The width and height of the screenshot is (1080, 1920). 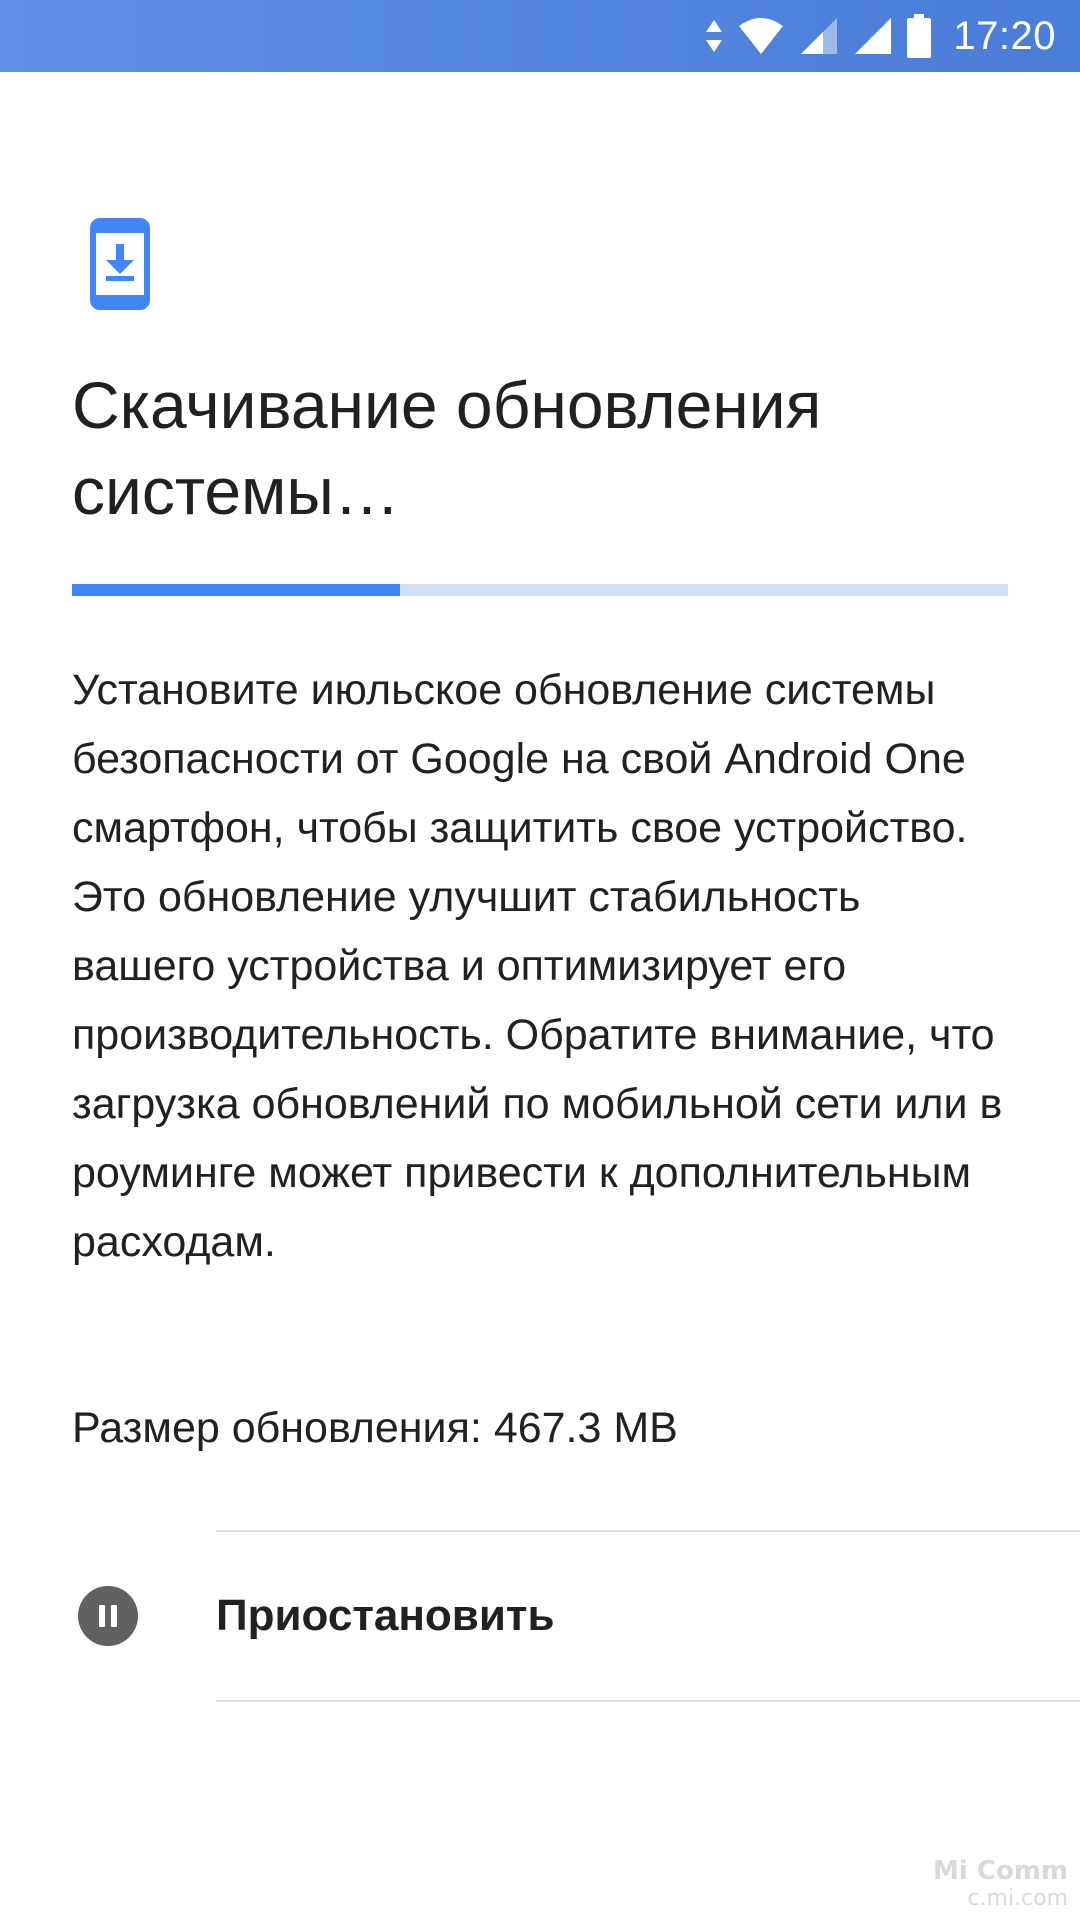 I want to click on status-bar: 17:20, so click(x=540, y=36).